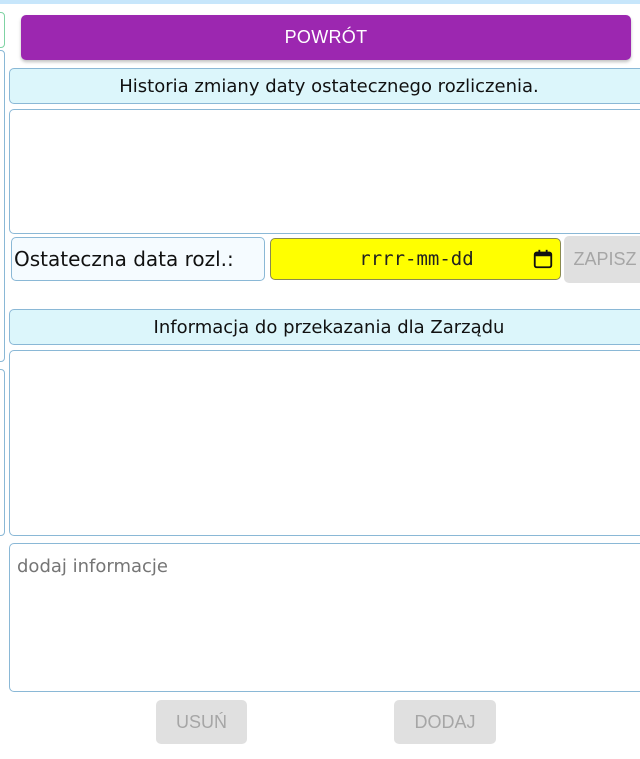 Image resolution: width=640 pixels, height=759 pixels. What do you see at coordinates (201, 722) in the screenshot?
I see `delete-button: USUŃ` at bounding box center [201, 722].